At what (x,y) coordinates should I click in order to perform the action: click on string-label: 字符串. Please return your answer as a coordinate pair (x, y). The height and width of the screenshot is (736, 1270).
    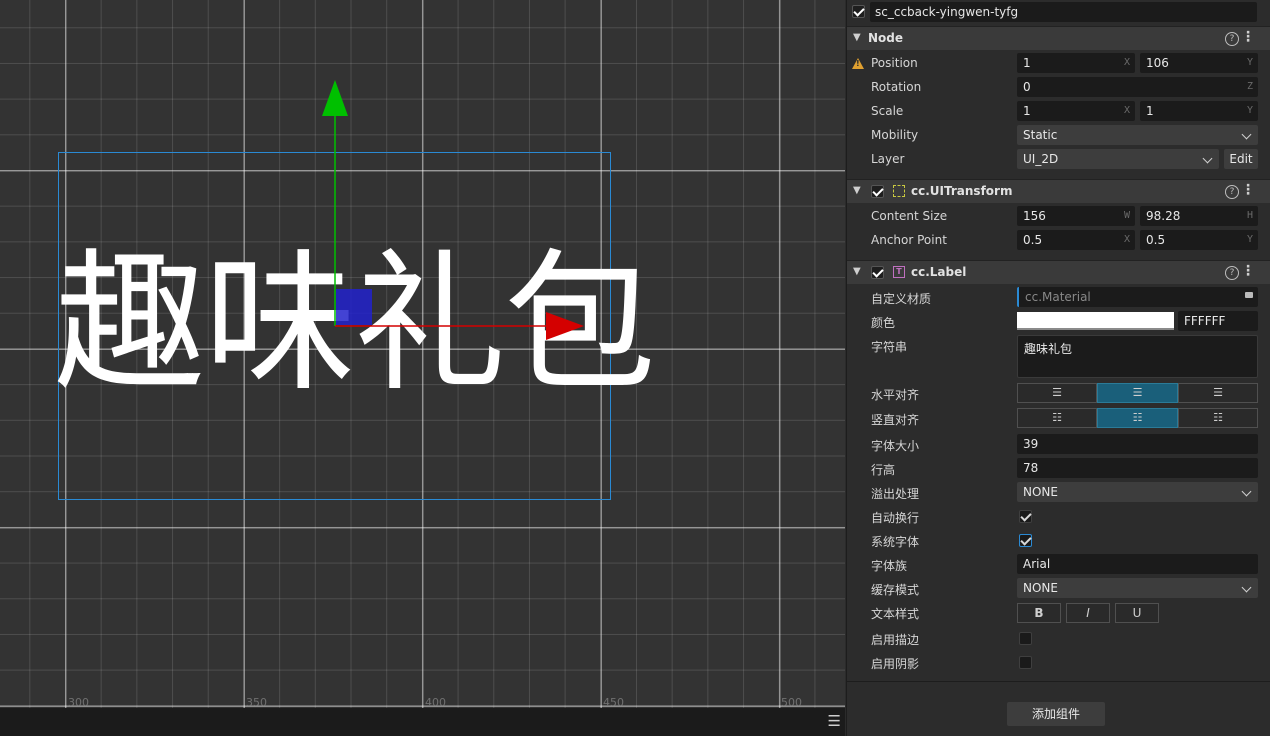
    Looking at the image, I should click on (889, 347).